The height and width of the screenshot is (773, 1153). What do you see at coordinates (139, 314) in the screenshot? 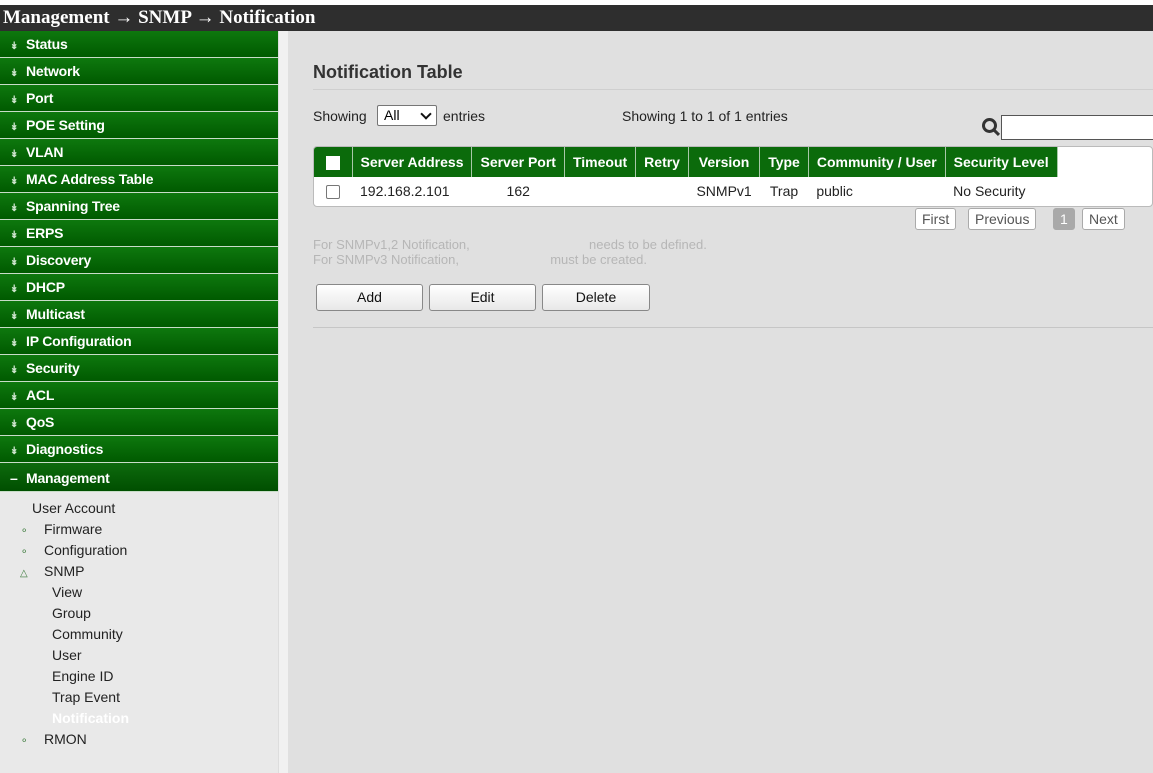
I see `sidebar-item-multicast: ↡ Multicast` at bounding box center [139, 314].